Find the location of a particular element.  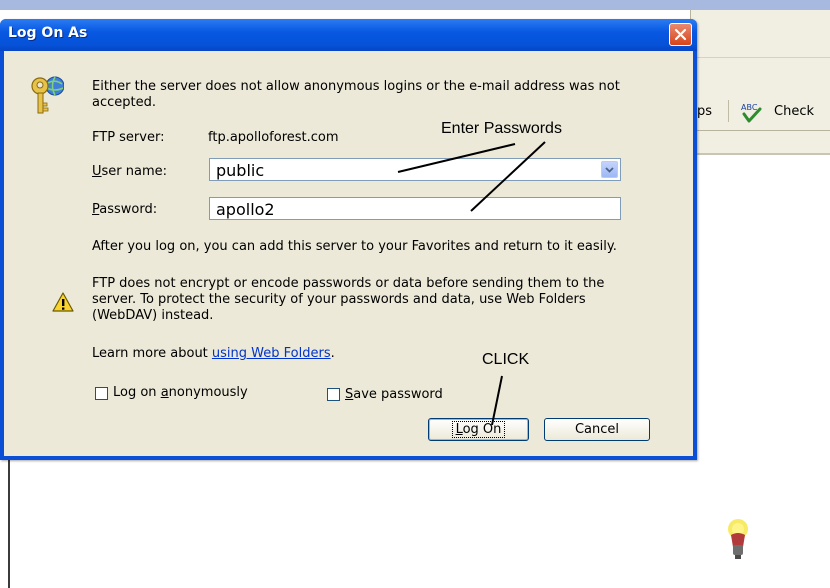

toolbar-separator is located at coordinates (728, 111).